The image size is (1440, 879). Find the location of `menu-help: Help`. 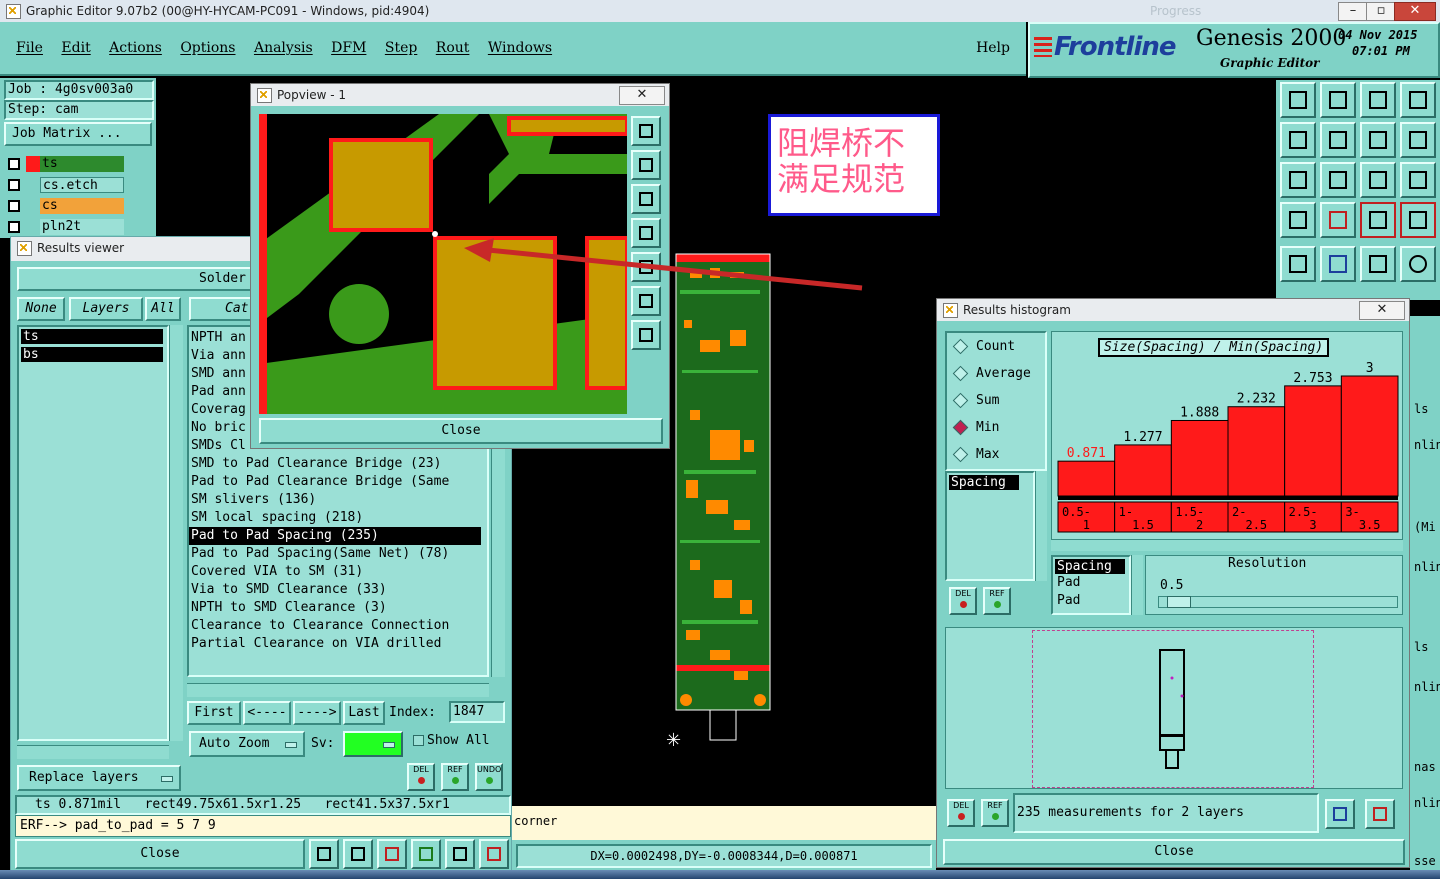

menu-help: Help is located at coordinates (993, 48).